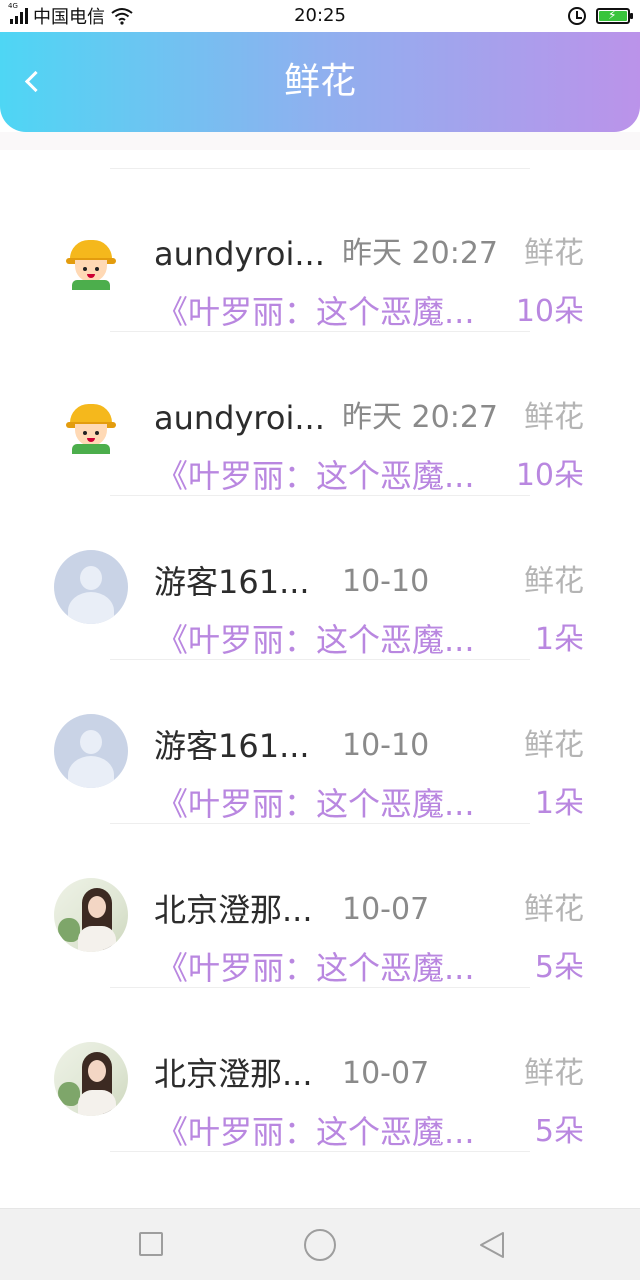  I want to click on page-title: 鲜花, so click(319, 81).